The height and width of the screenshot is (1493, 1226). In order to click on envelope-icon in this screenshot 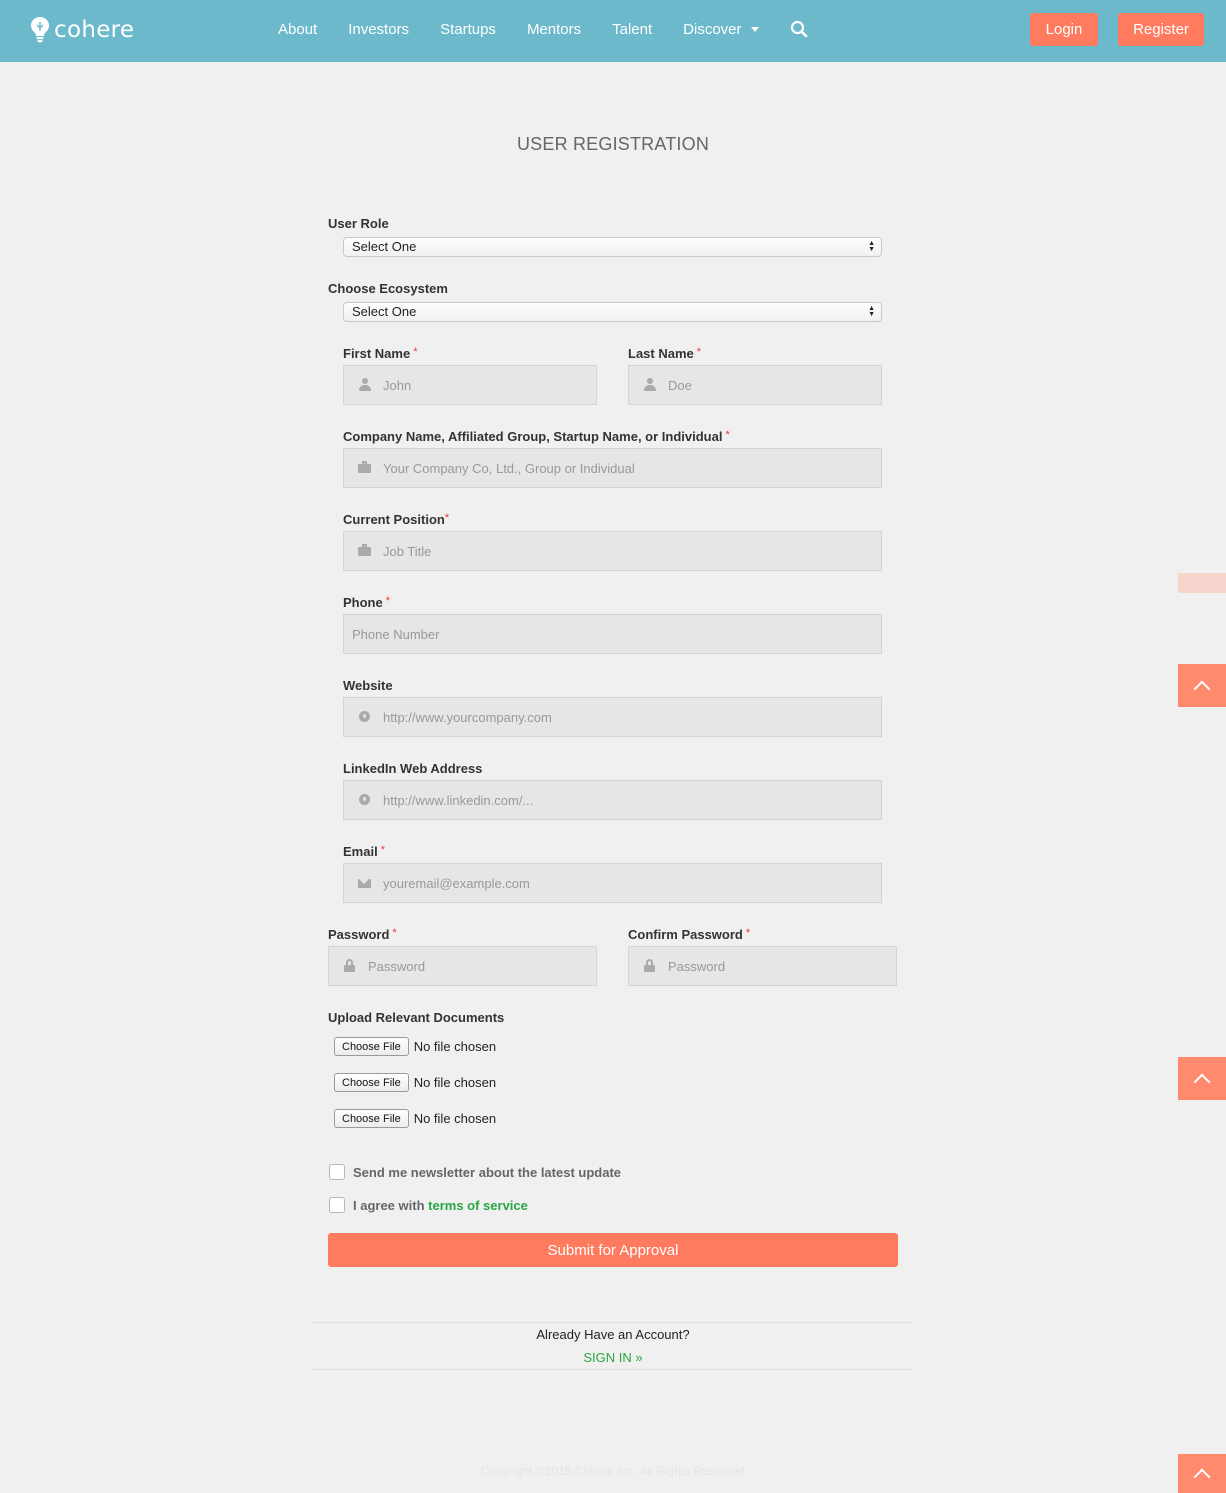, I will do `click(365, 883)`.